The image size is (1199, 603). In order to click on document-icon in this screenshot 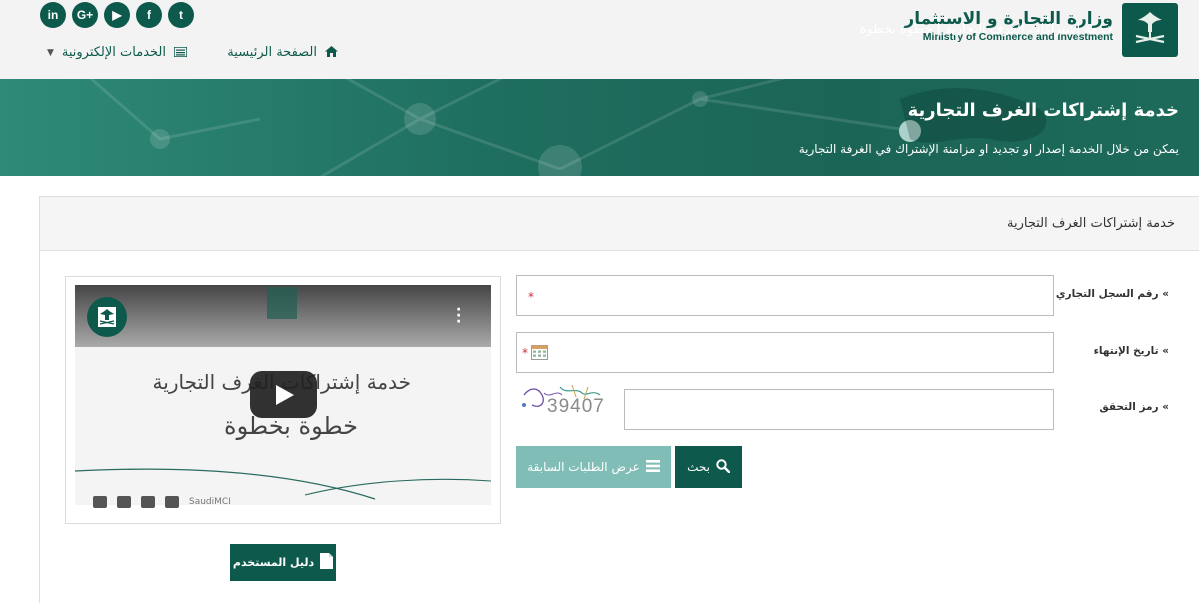, I will do `click(327, 562)`.